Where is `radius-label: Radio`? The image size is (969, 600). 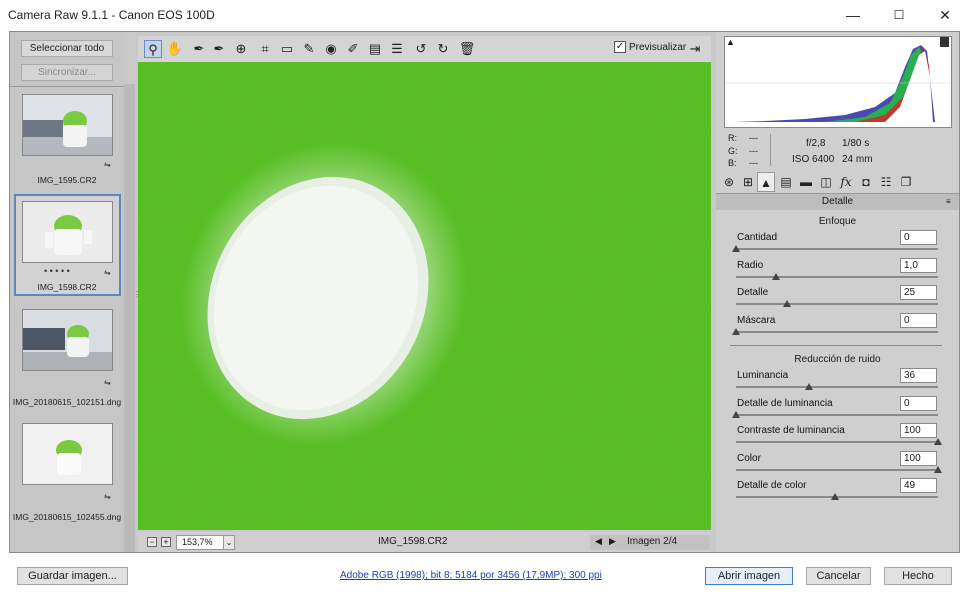 radius-label: Radio is located at coordinates (750, 265).